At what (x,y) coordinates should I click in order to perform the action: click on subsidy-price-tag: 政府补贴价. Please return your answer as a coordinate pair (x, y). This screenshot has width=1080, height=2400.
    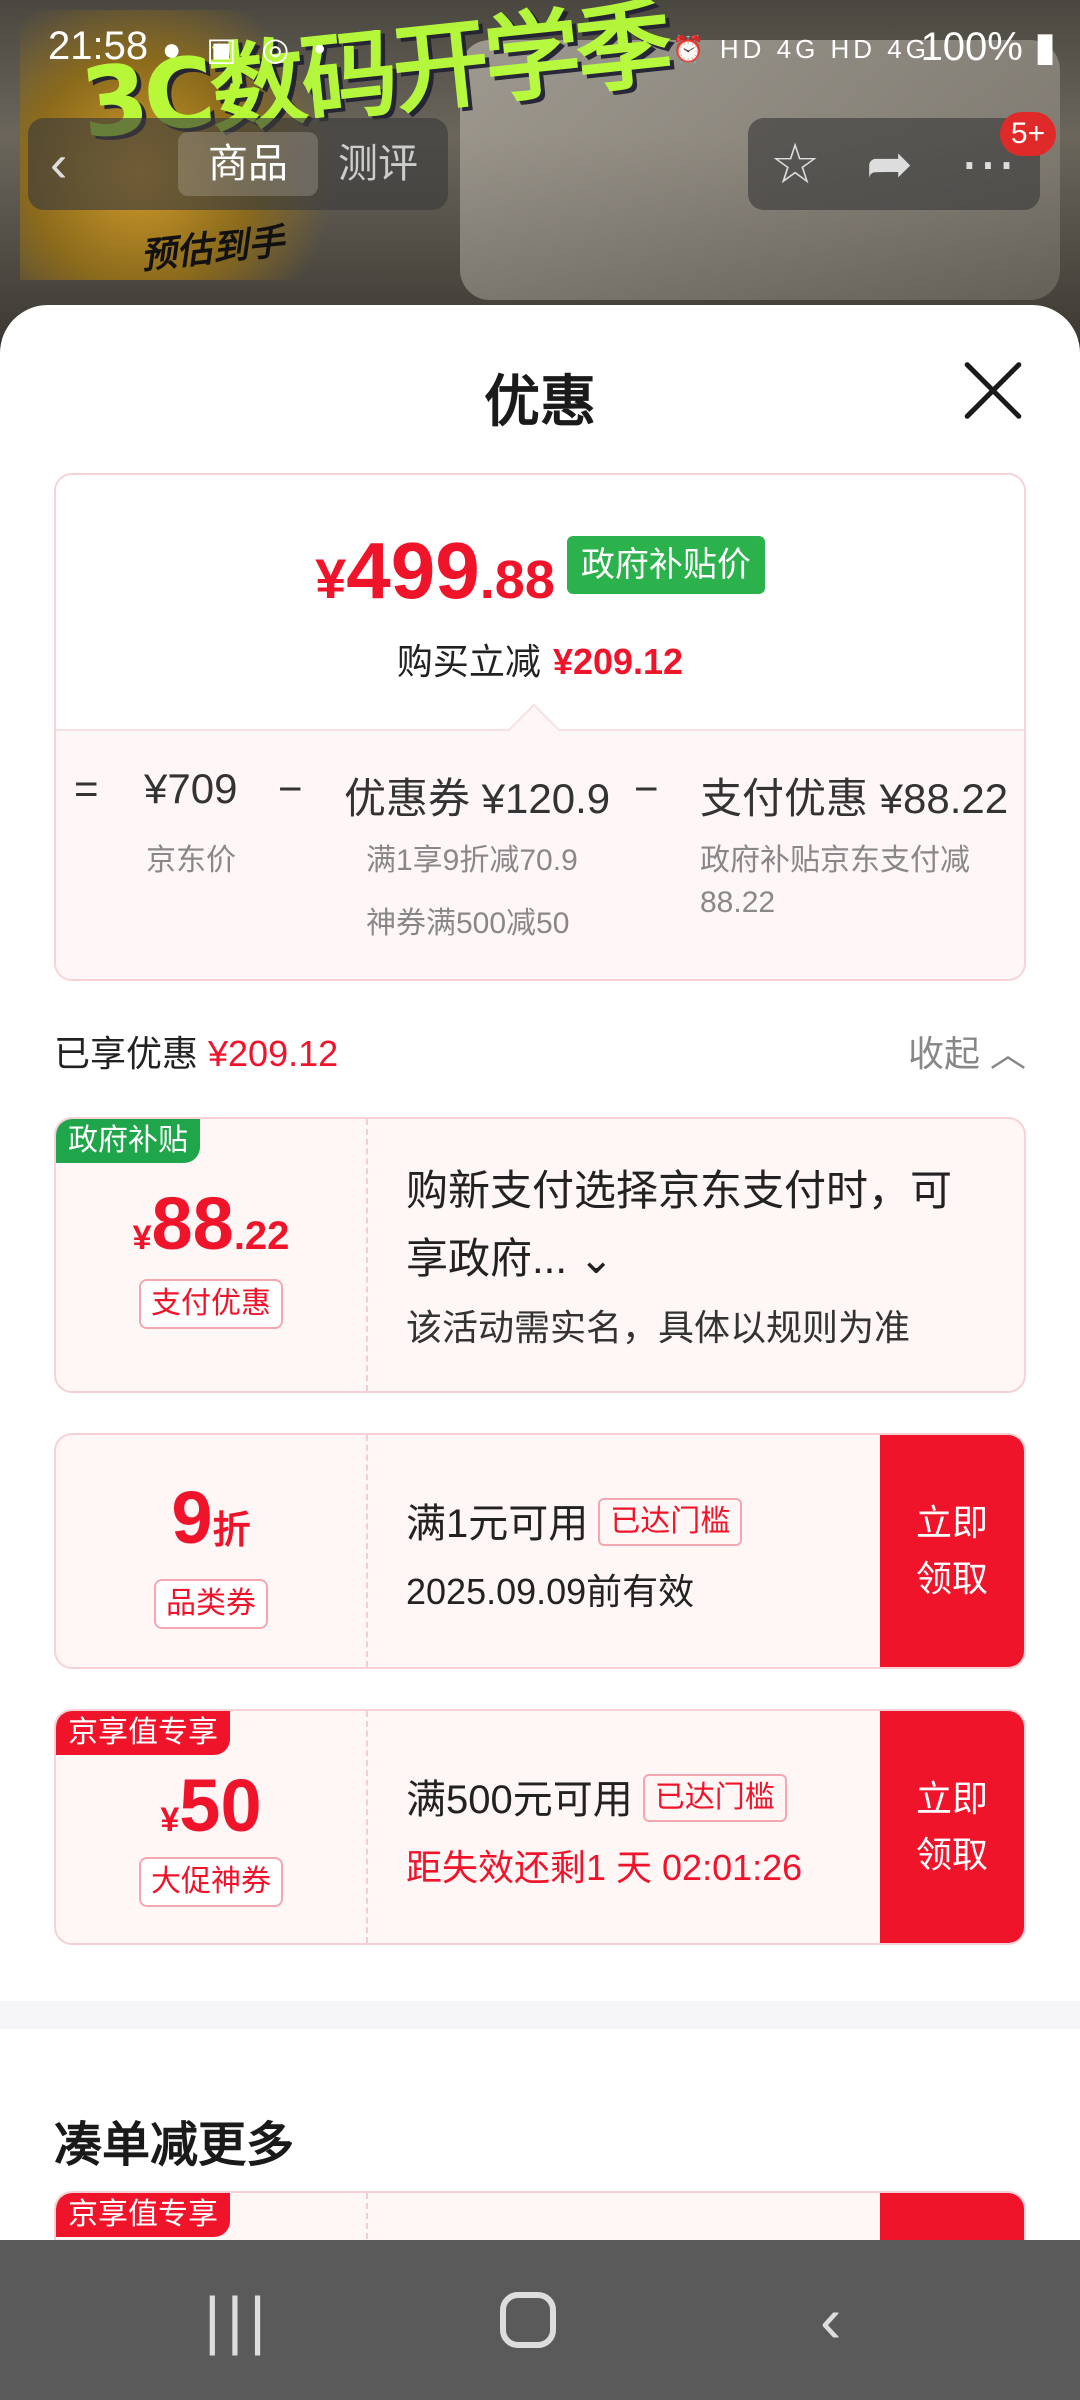
    Looking at the image, I should click on (665, 565).